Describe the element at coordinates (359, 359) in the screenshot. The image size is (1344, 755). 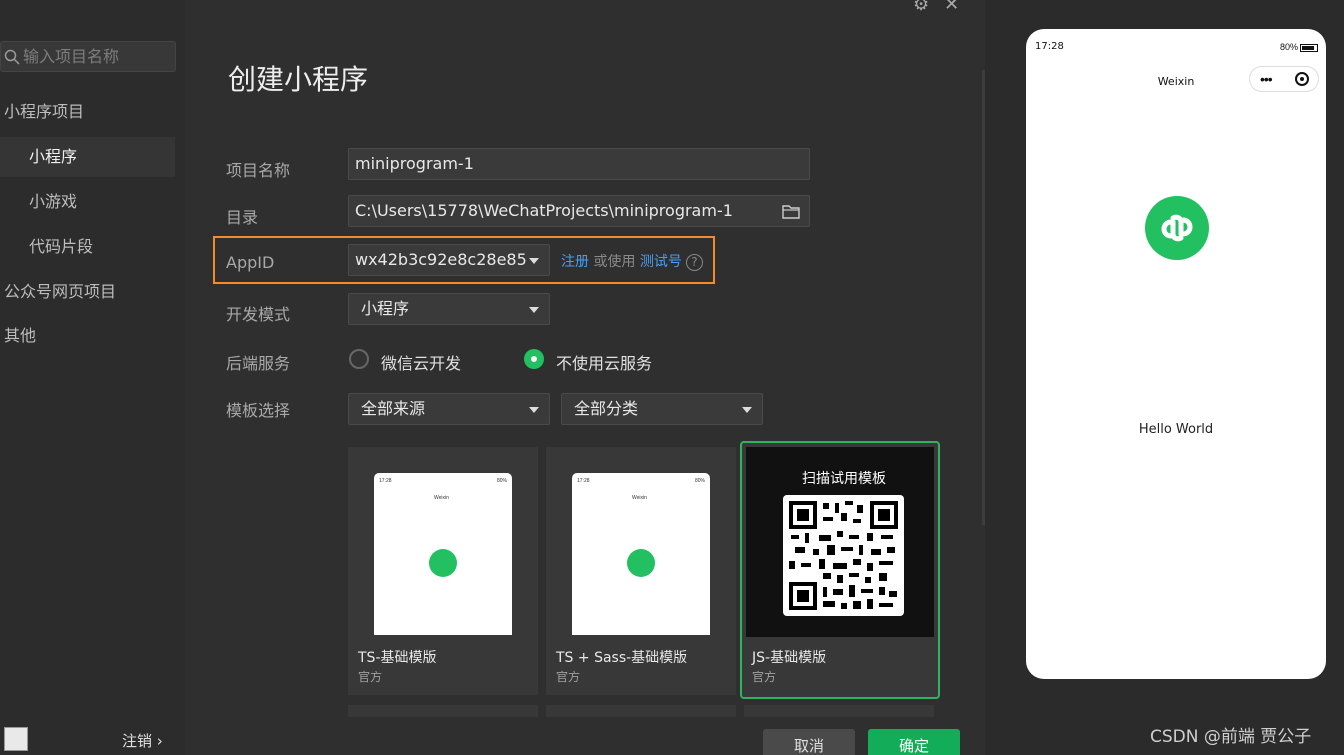
I see `radio-cloud-dev` at that location.